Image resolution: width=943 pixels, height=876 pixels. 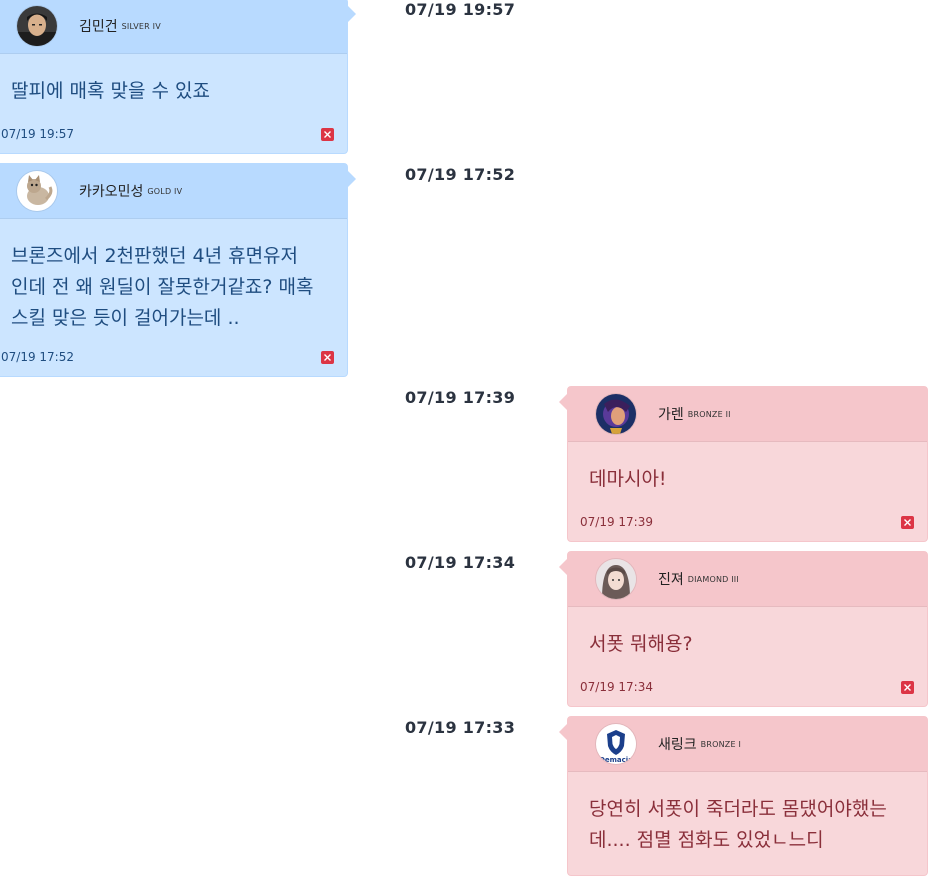 I want to click on message-card: 진져 DIAMOND III 서폿 뭐해용? 07/19 17:34, so click(x=743, y=629).